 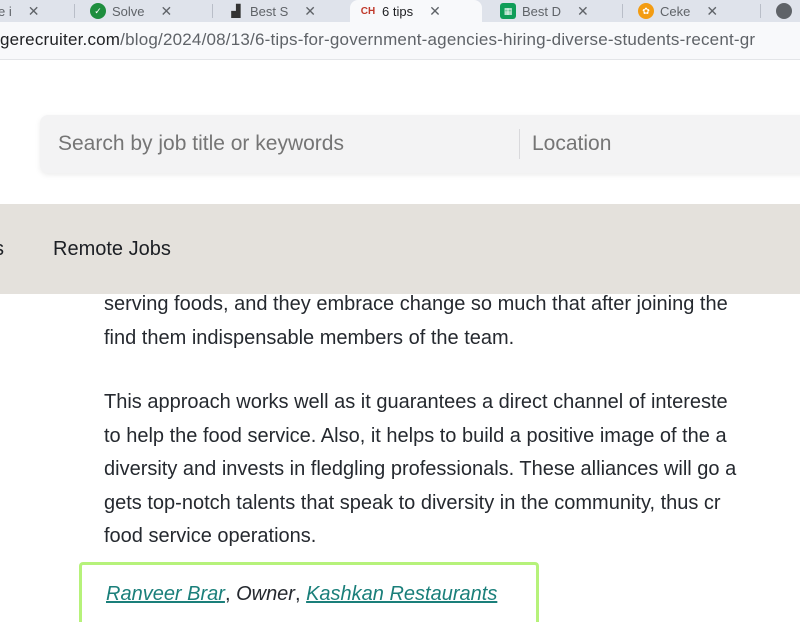 I want to click on quote-attribution: Ranveer Brar, Owner, Kashkan Restaurants, so click(x=301, y=594).